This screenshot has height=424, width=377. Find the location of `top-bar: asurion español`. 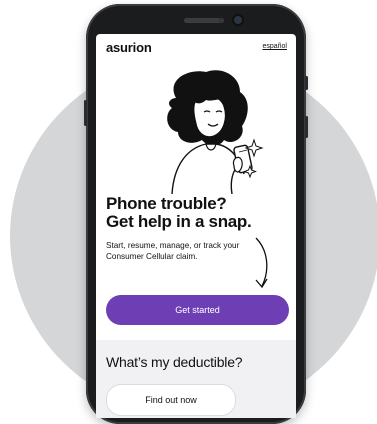

top-bar: asurion español is located at coordinates (196, 49).